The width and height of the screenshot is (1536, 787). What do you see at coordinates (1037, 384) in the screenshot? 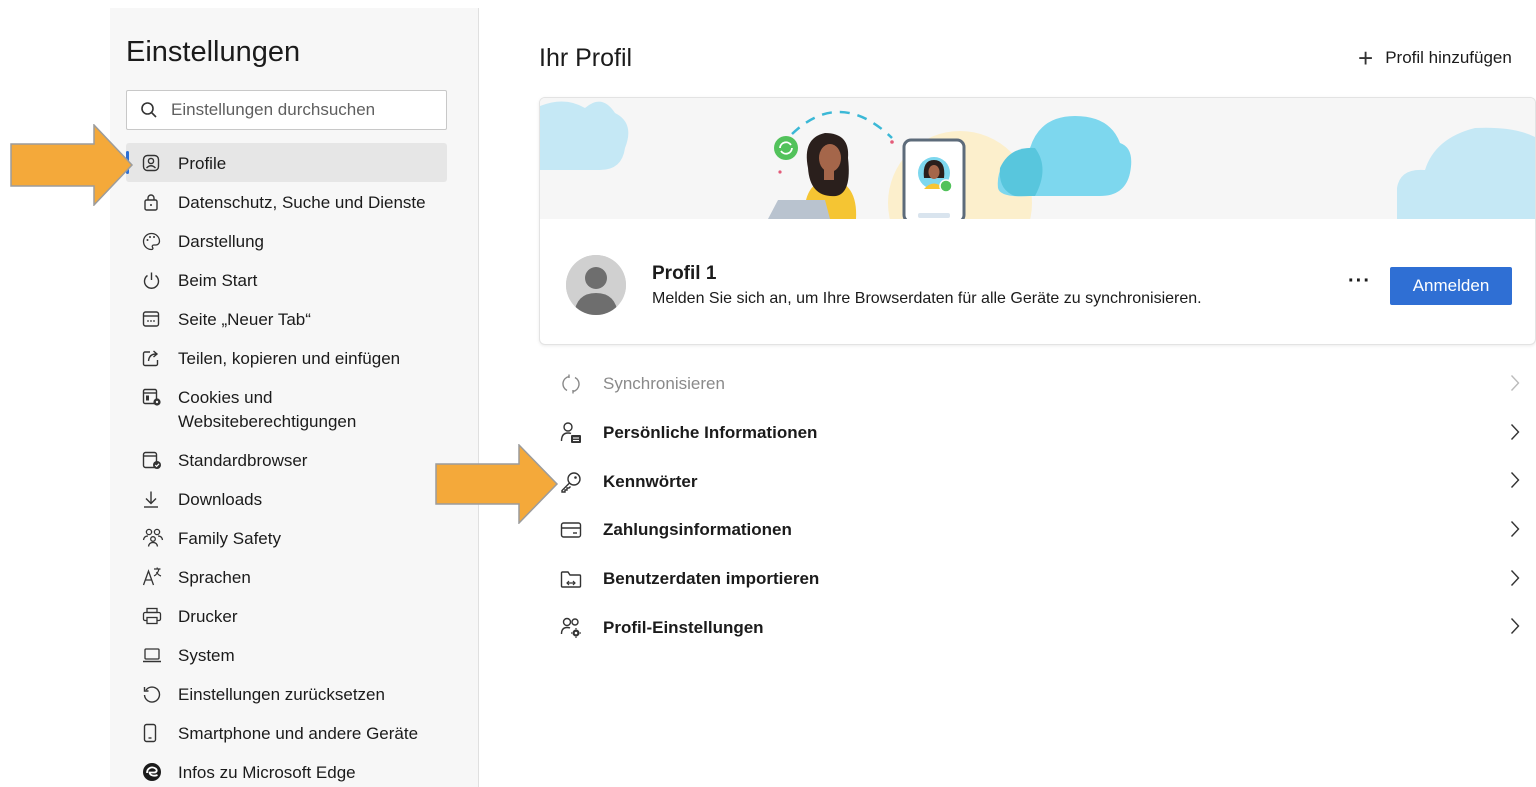
I see `row-sync: Synchronisieren` at bounding box center [1037, 384].